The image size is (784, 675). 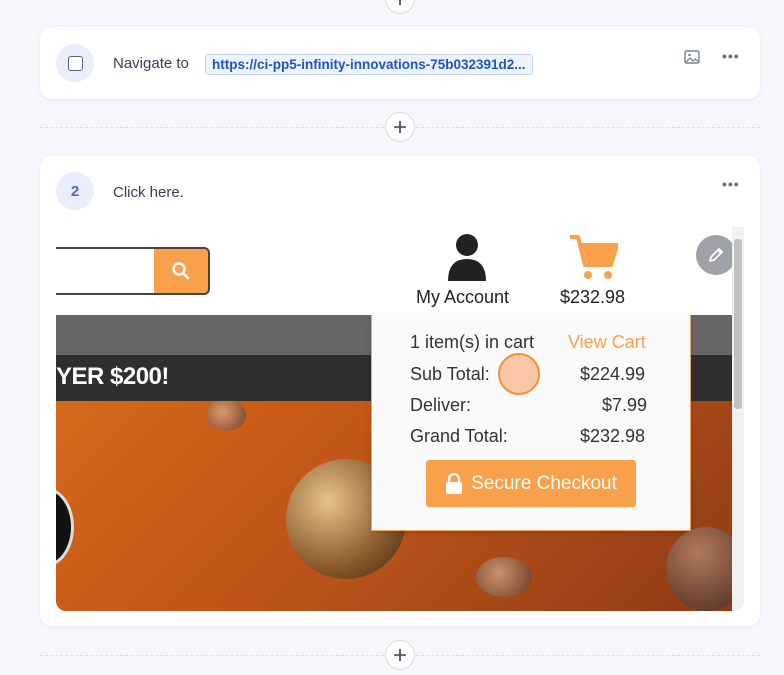 I want to click on view-cart-link: View Cart, so click(x=607, y=342).